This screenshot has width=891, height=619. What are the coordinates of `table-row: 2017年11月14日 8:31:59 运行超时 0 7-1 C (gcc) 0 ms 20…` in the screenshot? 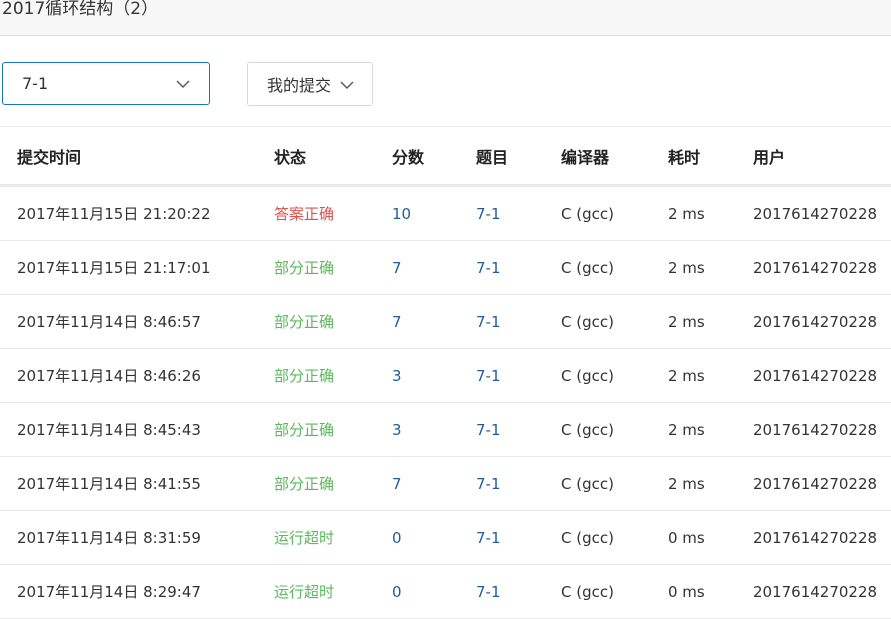 It's located at (445, 537).